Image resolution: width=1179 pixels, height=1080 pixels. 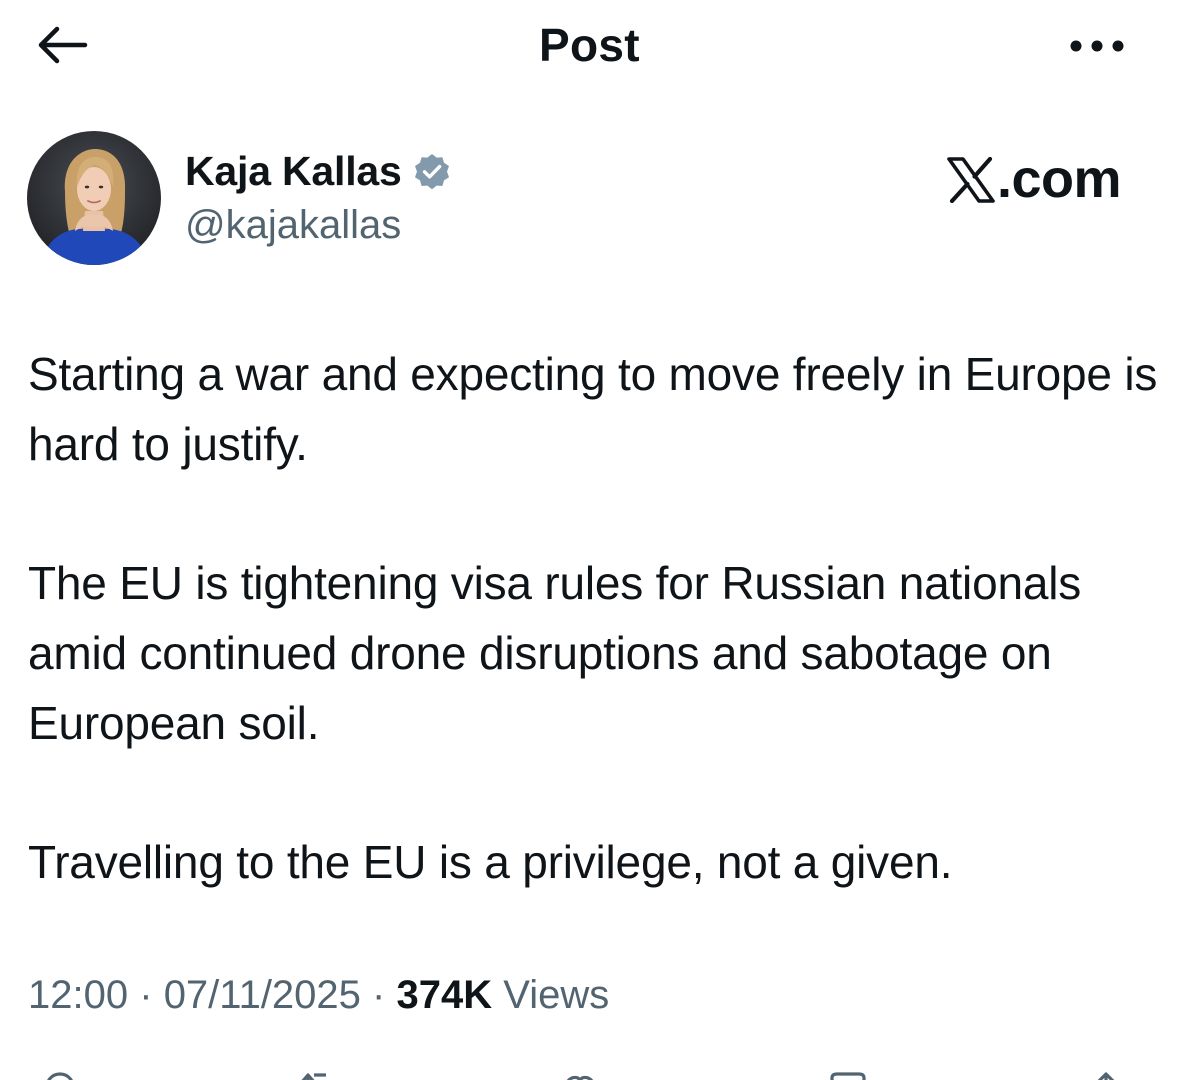 I want to click on x-com-watermark: .com, so click(x=1034, y=179).